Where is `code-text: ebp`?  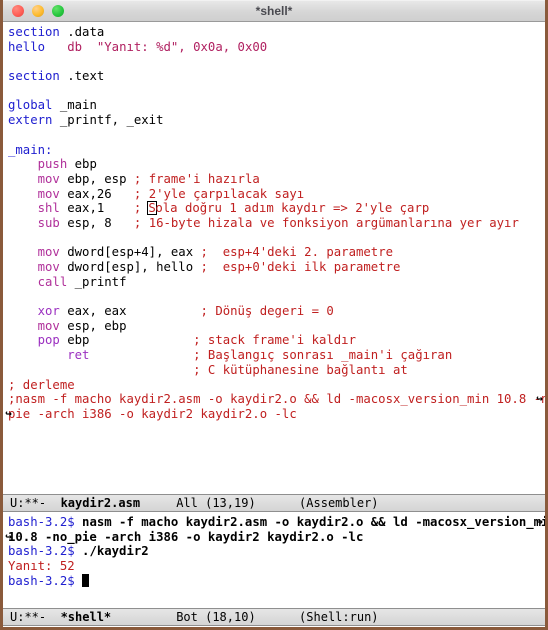 code-text: ebp is located at coordinates (82, 164).